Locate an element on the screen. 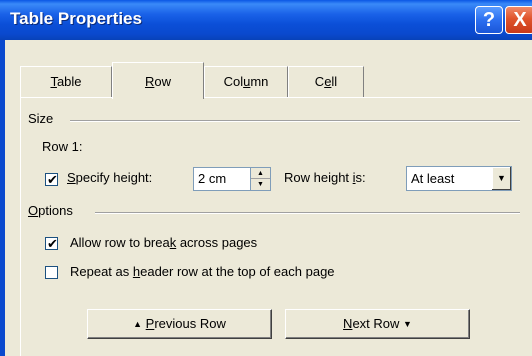 The image size is (532, 356). spin-down-icon: ▼ is located at coordinates (260, 184).